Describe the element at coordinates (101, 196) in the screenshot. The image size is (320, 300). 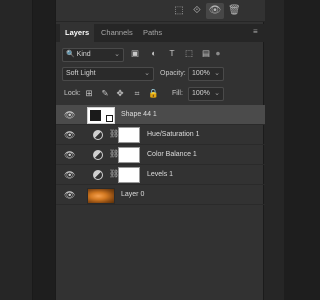
I see `image-thumbnail` at that location.